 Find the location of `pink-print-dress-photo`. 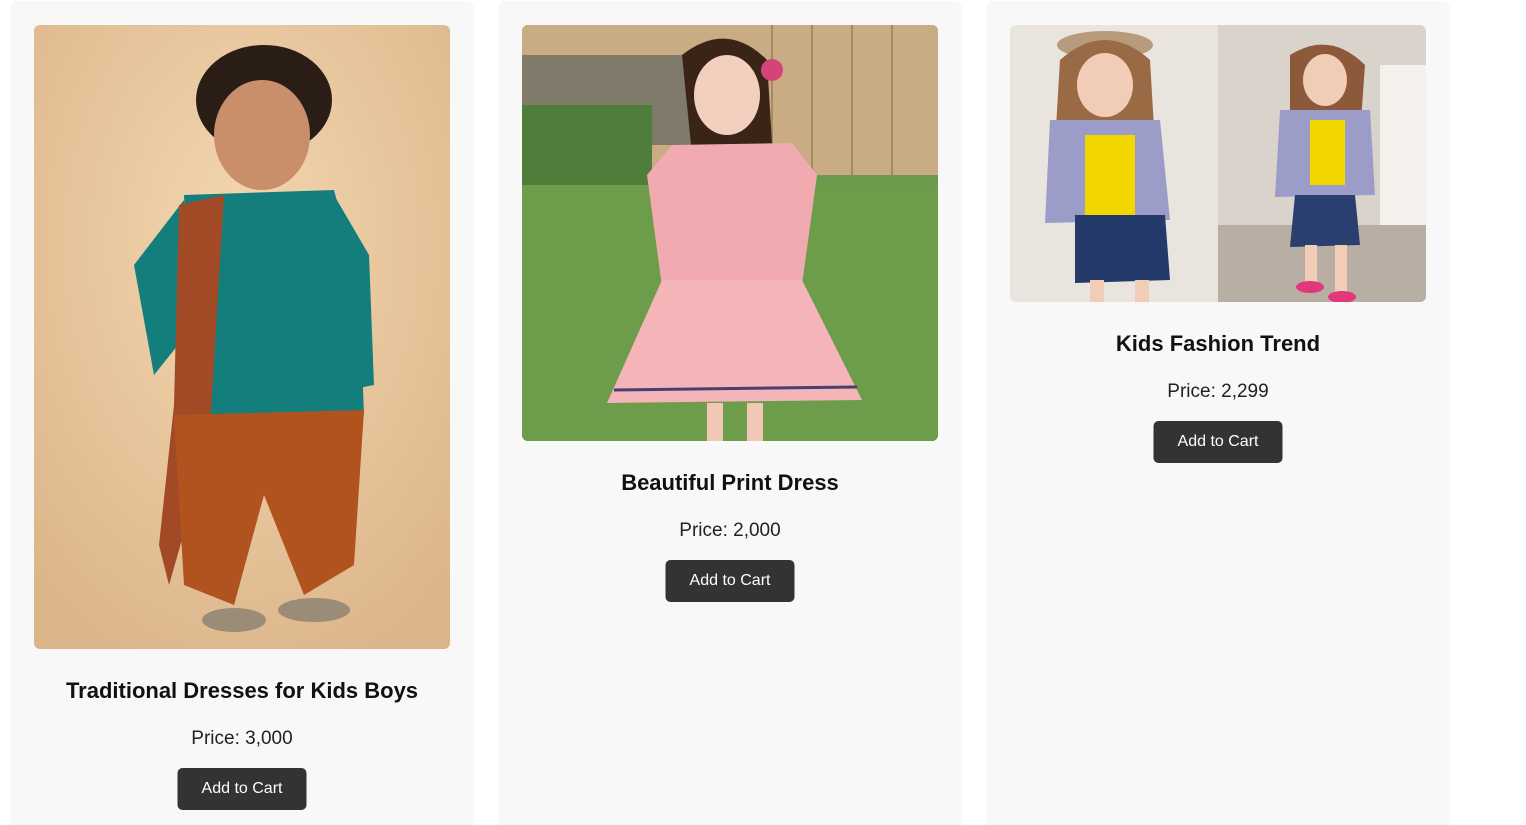

pink-print-dress-photo is located at coordinates (730, 233).